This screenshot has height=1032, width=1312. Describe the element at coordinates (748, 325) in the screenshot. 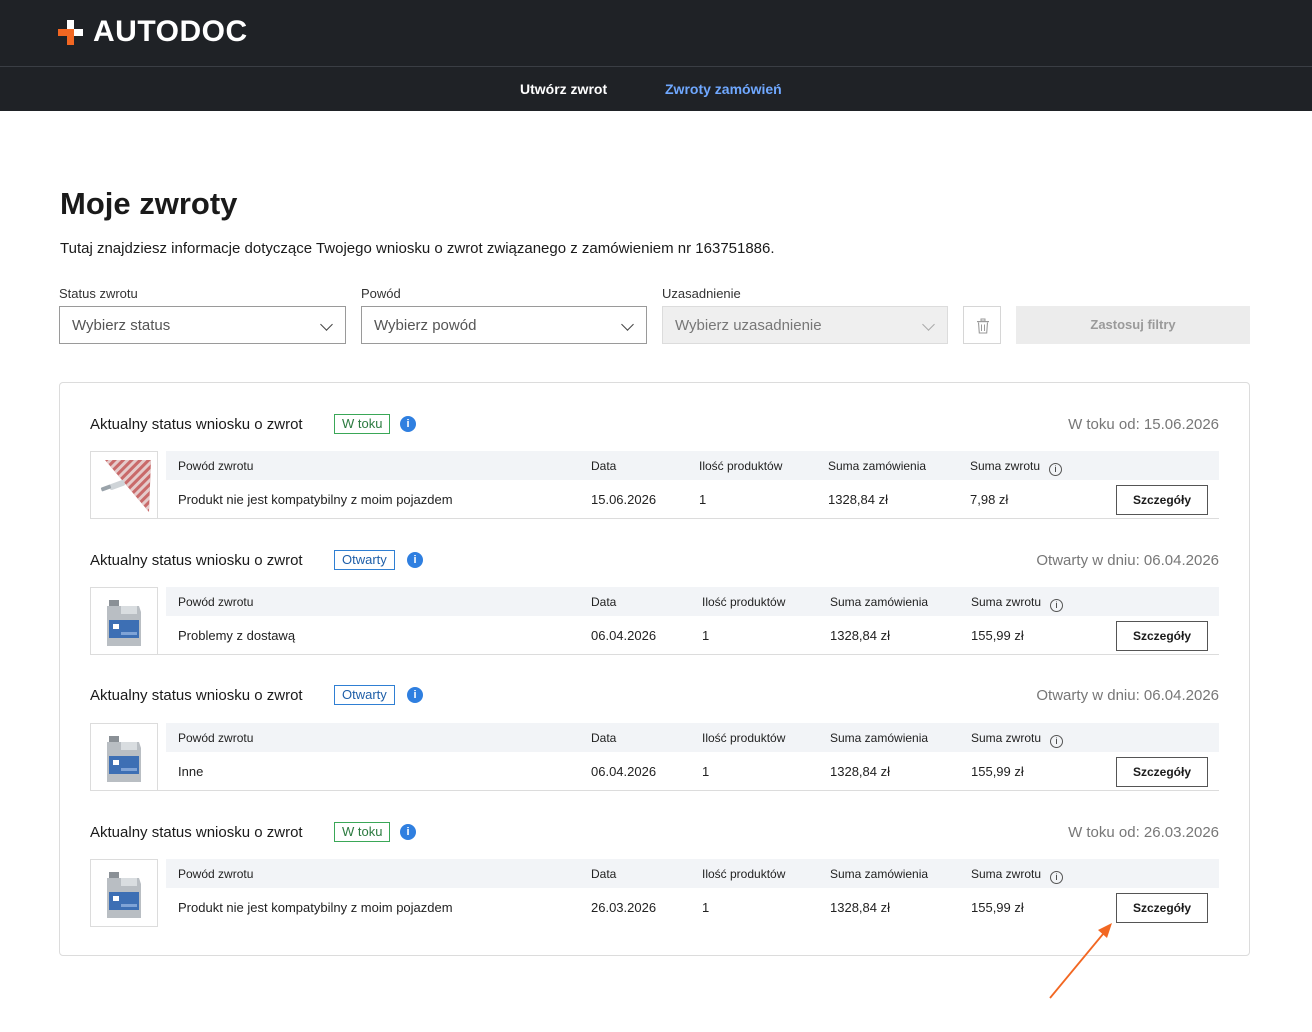

I see `justification-select-placeholder: Wybierz uzasadnienie` at that location.